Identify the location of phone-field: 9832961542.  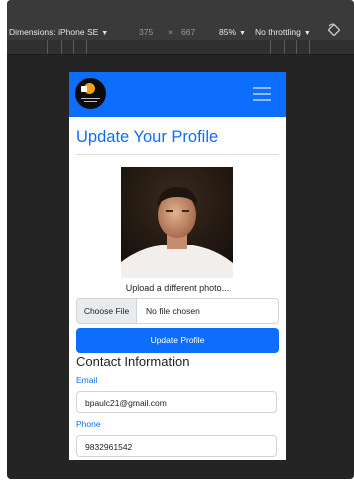
(176, 446).